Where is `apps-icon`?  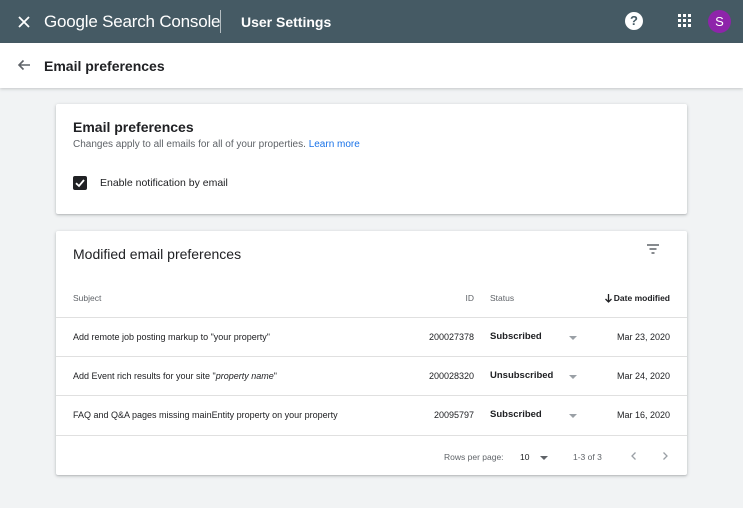
apps-icon is located at coordinates (685, 21).